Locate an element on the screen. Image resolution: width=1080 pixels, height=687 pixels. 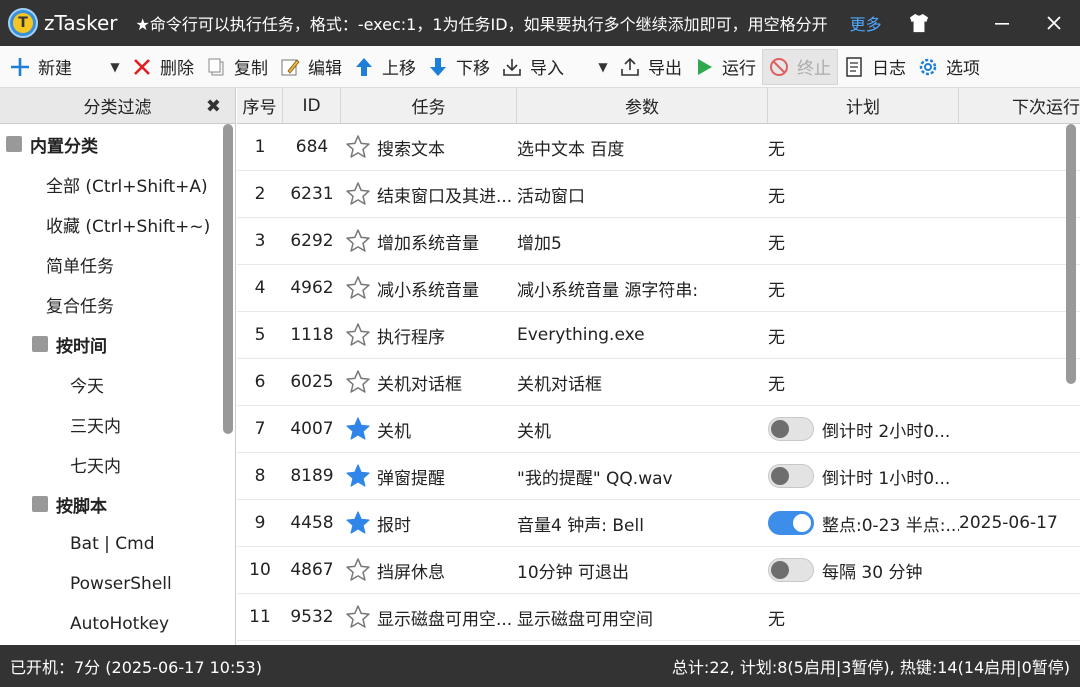
column-header-plan: 计划 is located at coordinates (863, 105).